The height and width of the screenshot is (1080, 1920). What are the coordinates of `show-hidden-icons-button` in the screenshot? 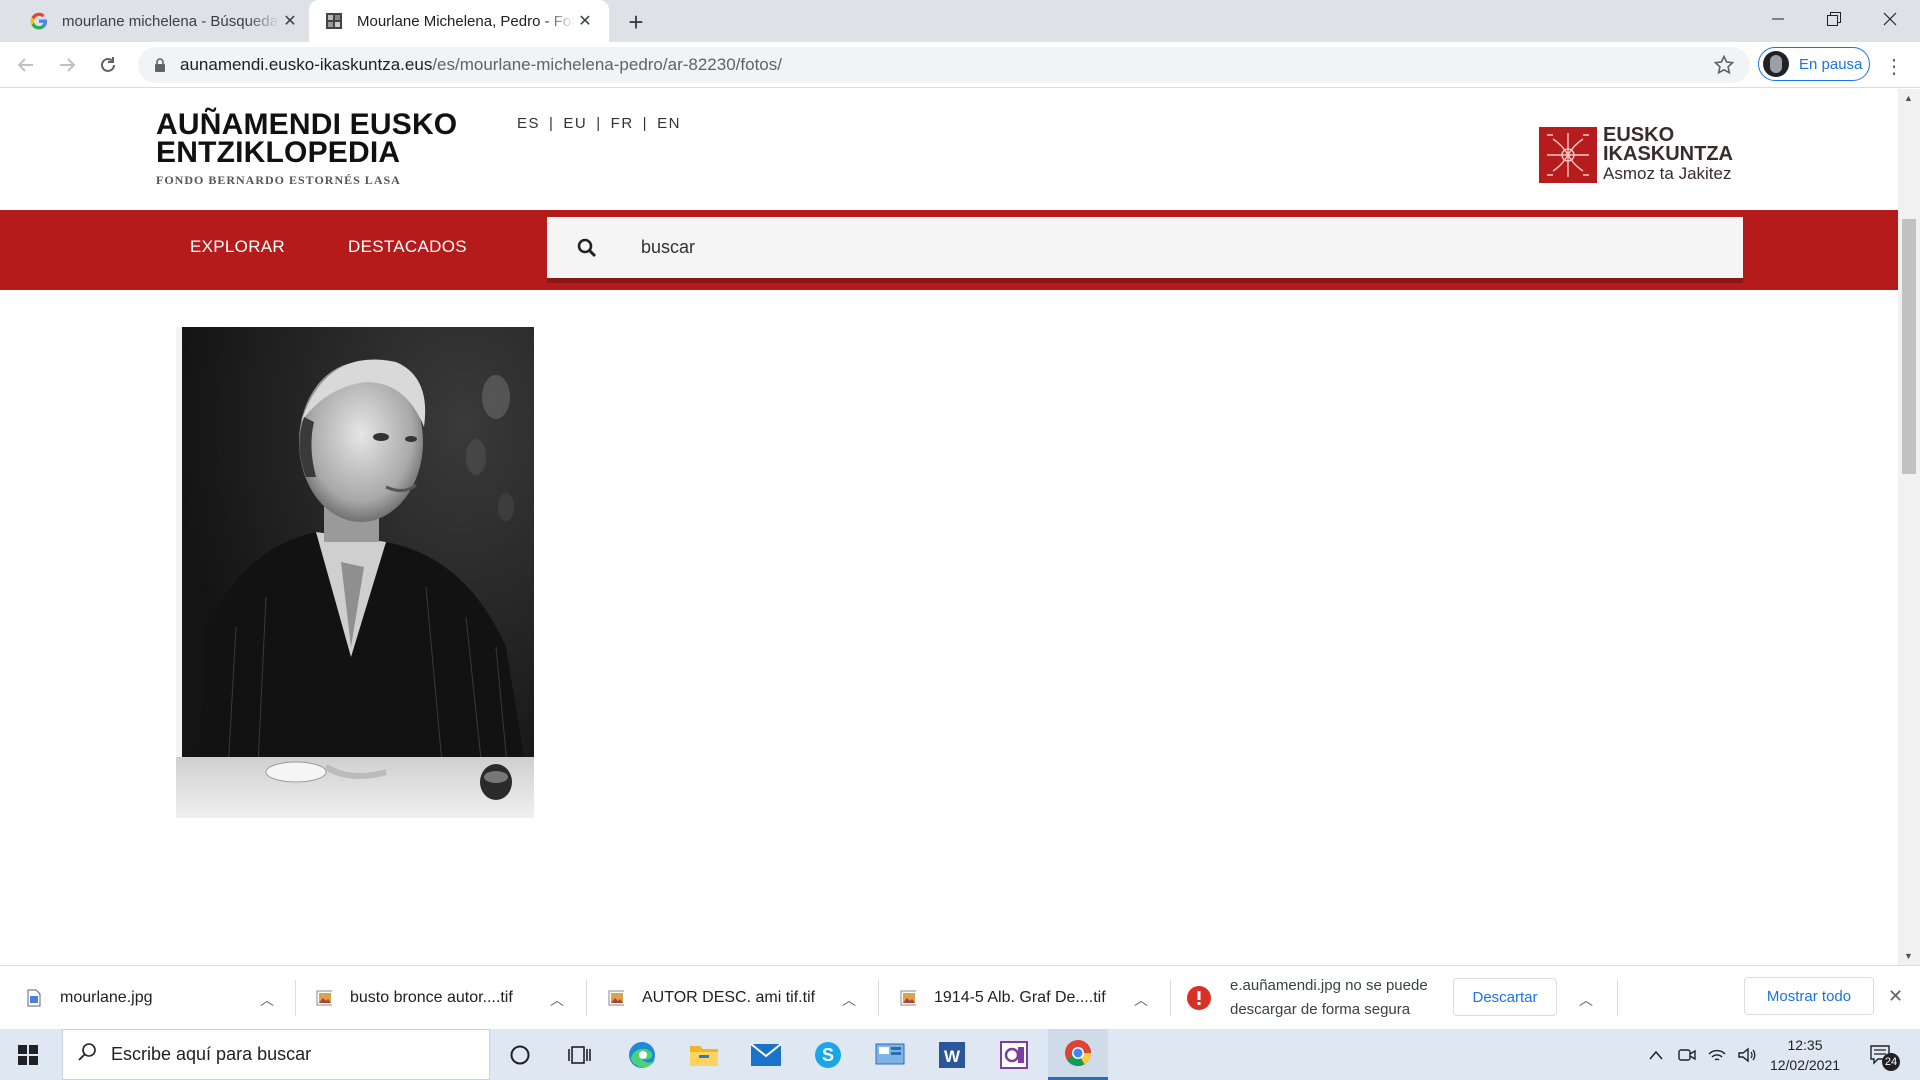 It's located at (1656, 1054).